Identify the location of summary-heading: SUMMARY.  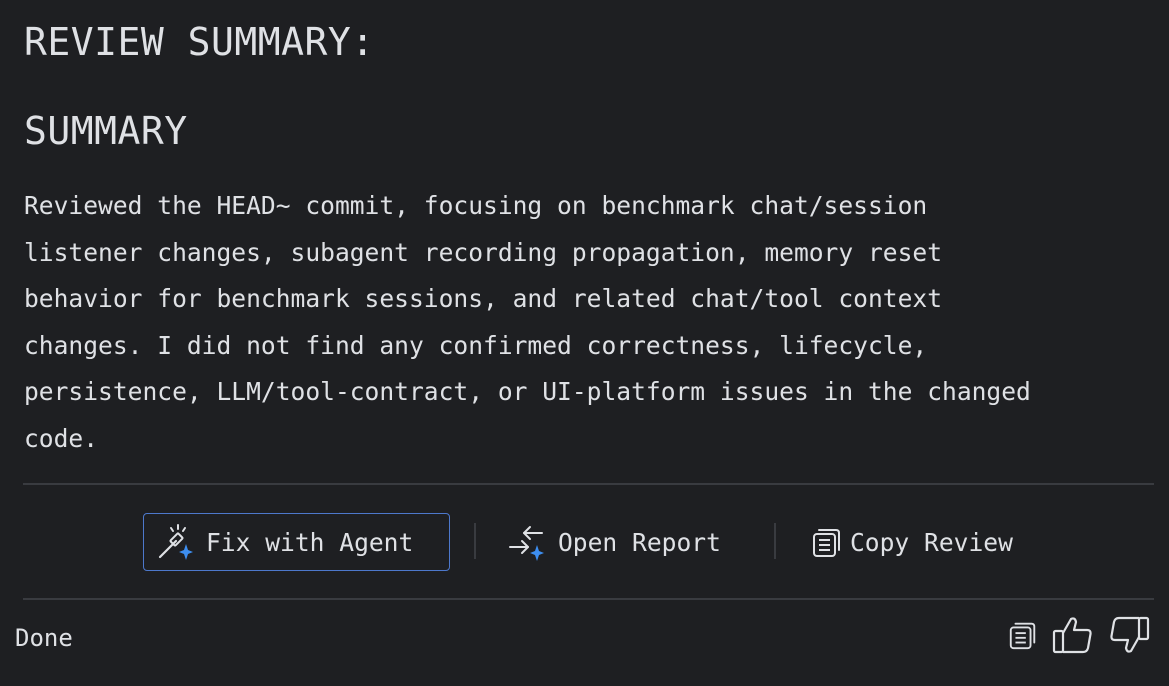
(106, 131).